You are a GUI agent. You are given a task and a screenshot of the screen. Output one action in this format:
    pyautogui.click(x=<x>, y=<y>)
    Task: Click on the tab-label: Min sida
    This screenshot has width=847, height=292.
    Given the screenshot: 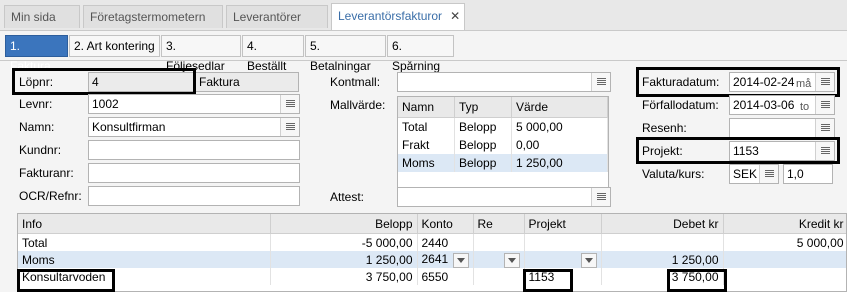 What is the action you would take?
    pyautogui.click(x=33, y=17)
    